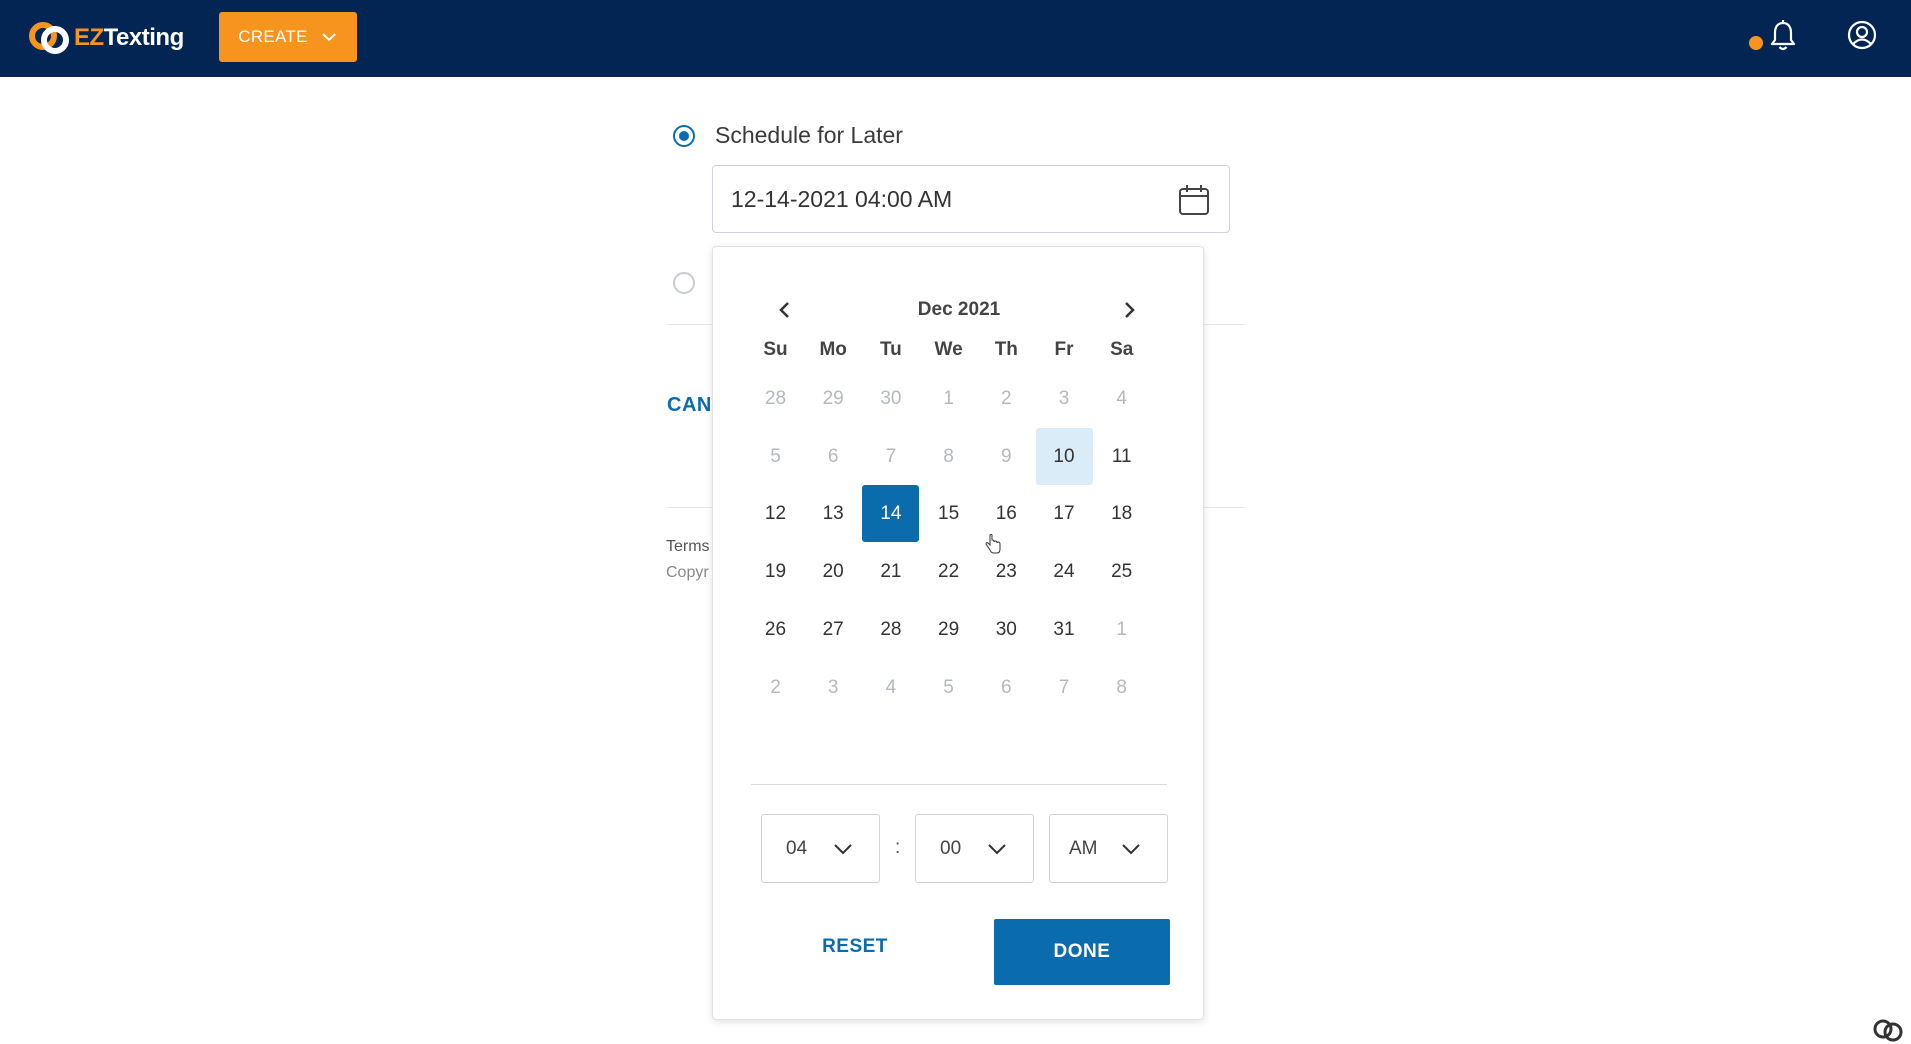 The height and width of the screenshot is (1044, 1911). Describe the element at coordinates (1194, 200) in the screenshot. I see `calendar-icon` at that location.